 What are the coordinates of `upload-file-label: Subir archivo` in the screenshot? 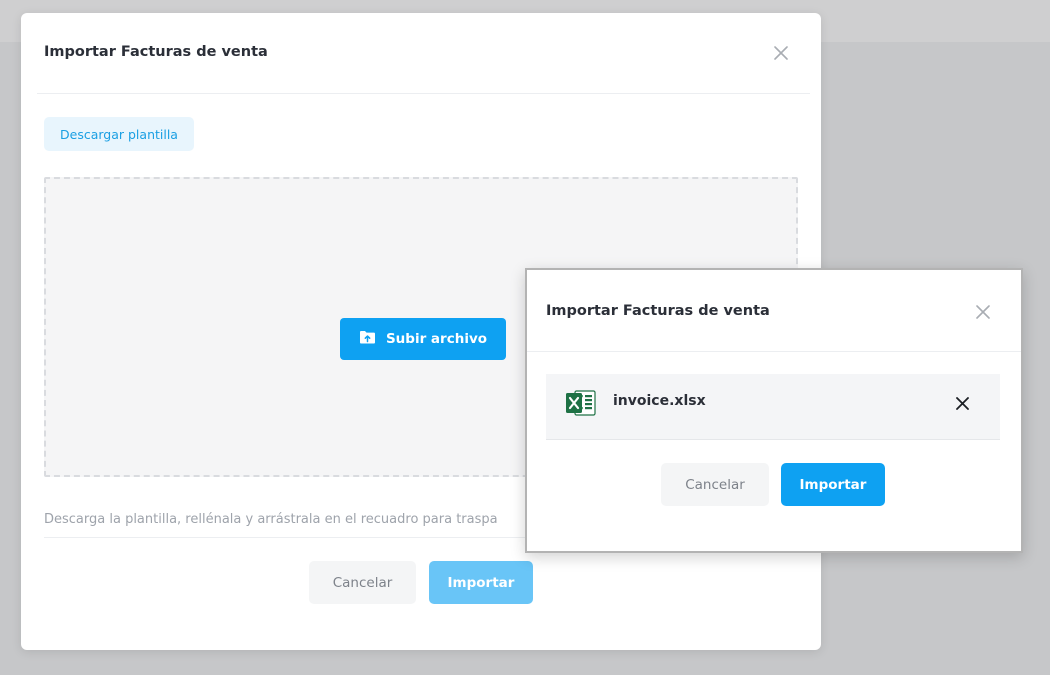 It's located at (436, 339).